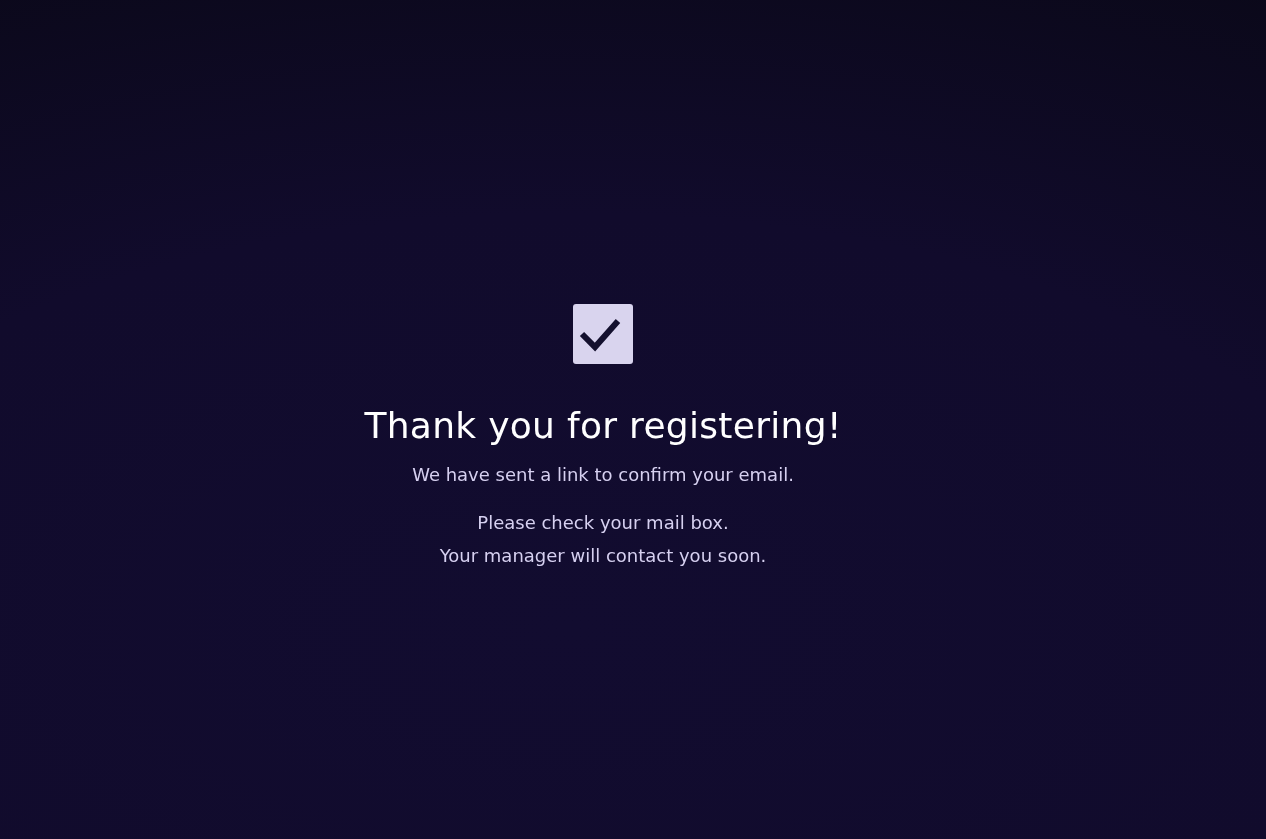 Image resolution: width=1266 pixels, height=839 pixels. What do you see at coordinates (603, 426) in the screenshot?
I see `page-title: Thank you for registering!` at bounding box center [603, 426].